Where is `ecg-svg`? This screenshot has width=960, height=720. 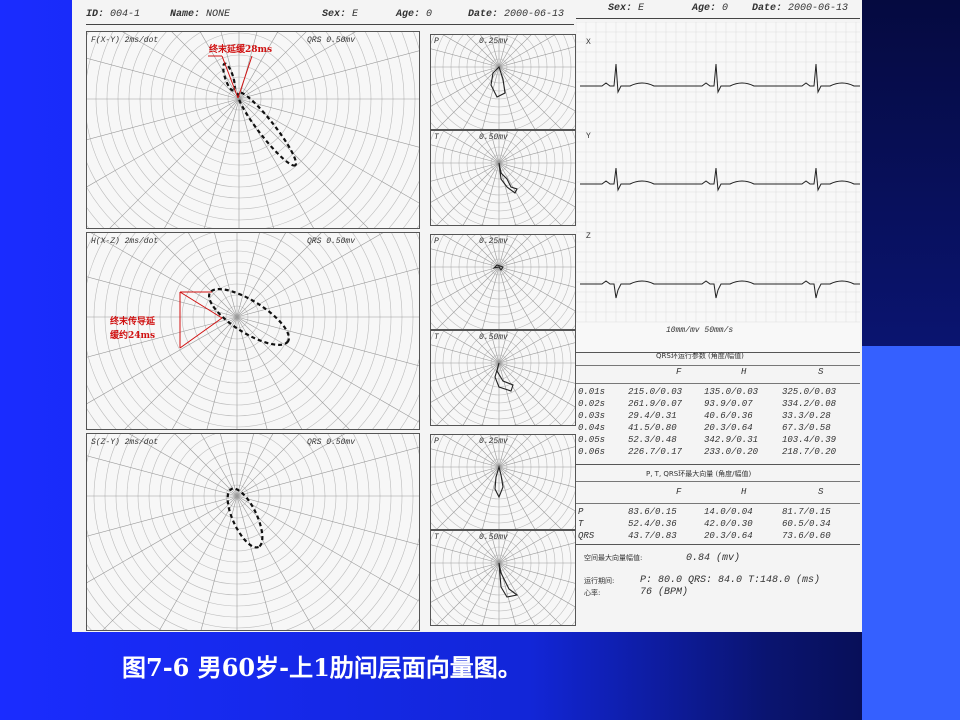 ecg-svg is located at coordinates (718, 172).